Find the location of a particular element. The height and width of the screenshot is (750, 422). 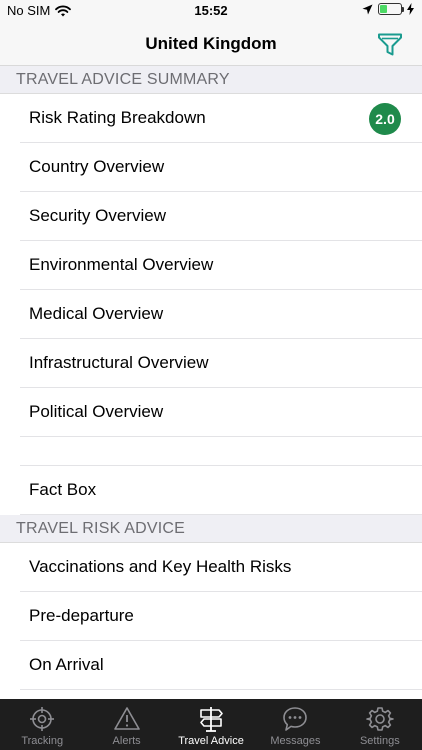

status-bar: No SIM 15:52 is located at coordinates (211, 11).